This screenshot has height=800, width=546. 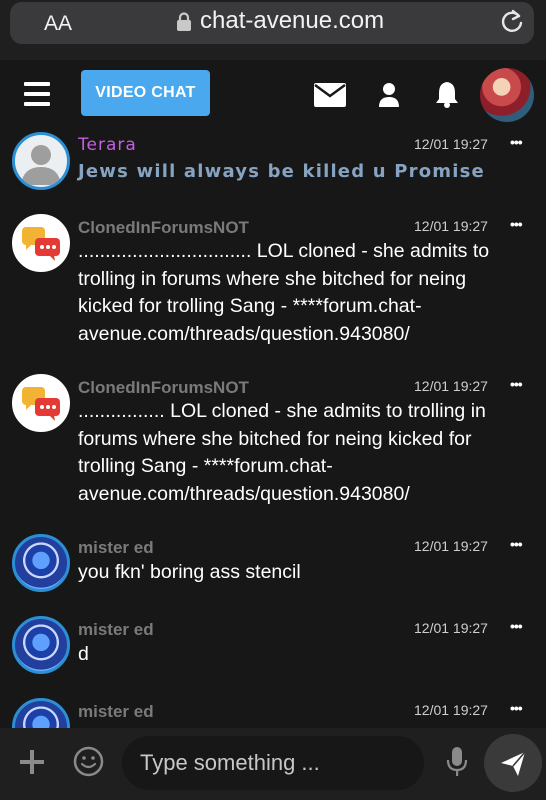 I want to click on profile-avatar, so click(x=507, y=95).